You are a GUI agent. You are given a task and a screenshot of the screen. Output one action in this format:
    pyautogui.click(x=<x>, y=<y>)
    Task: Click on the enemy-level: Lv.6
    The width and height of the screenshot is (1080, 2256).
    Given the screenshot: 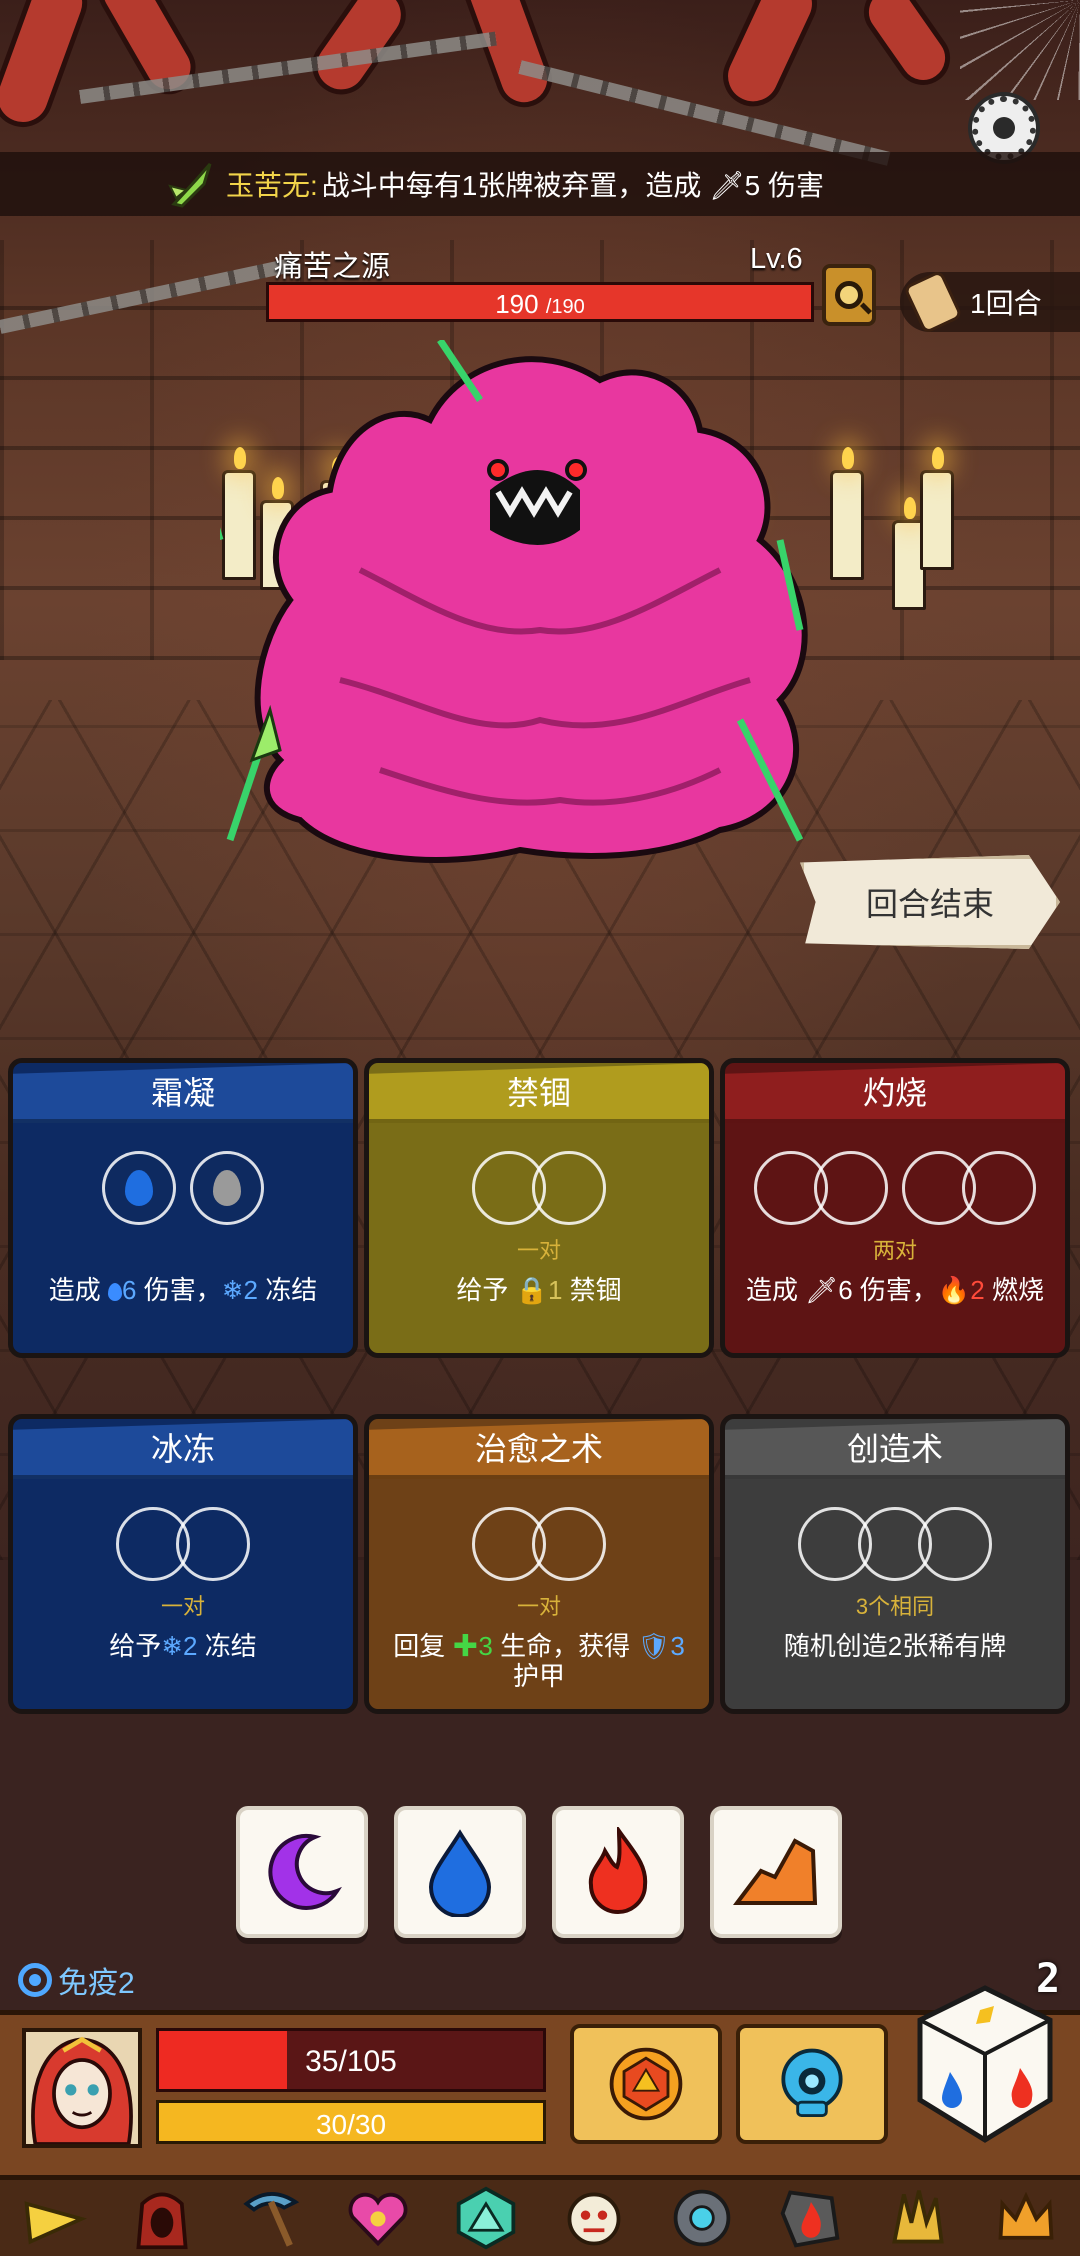 What is the action you would take?
    pyautogui.click(x=776, y=259)
    